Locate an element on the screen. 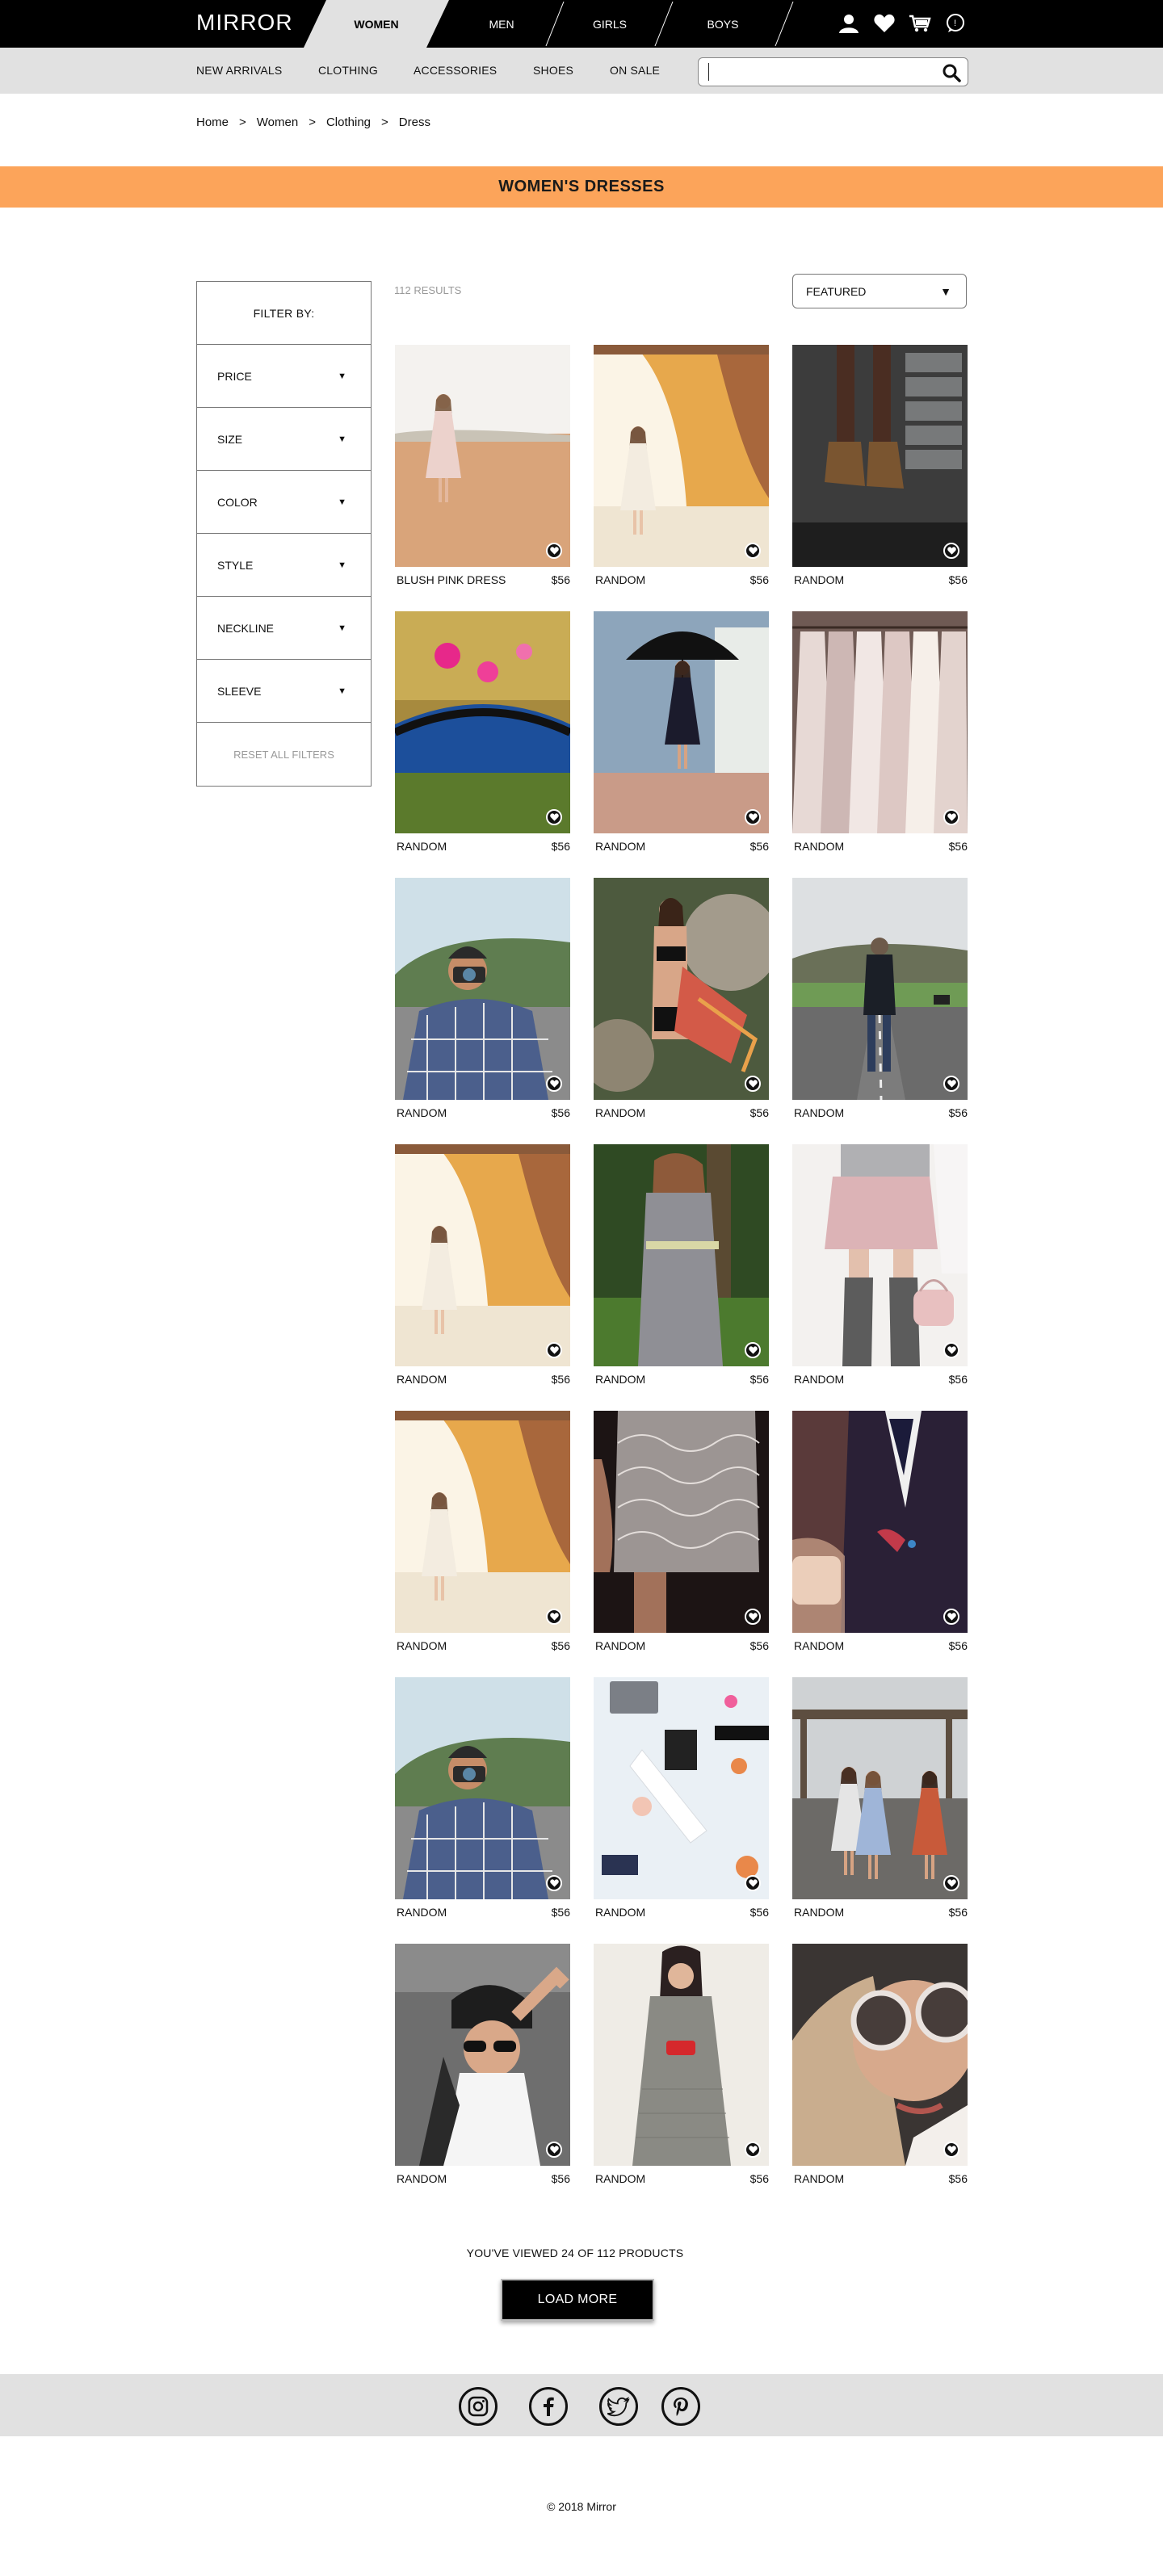 The width and height of the screenshot is (1163, 2576). load-more-button: LOAD MORE is located at coordinates (577, 2300).